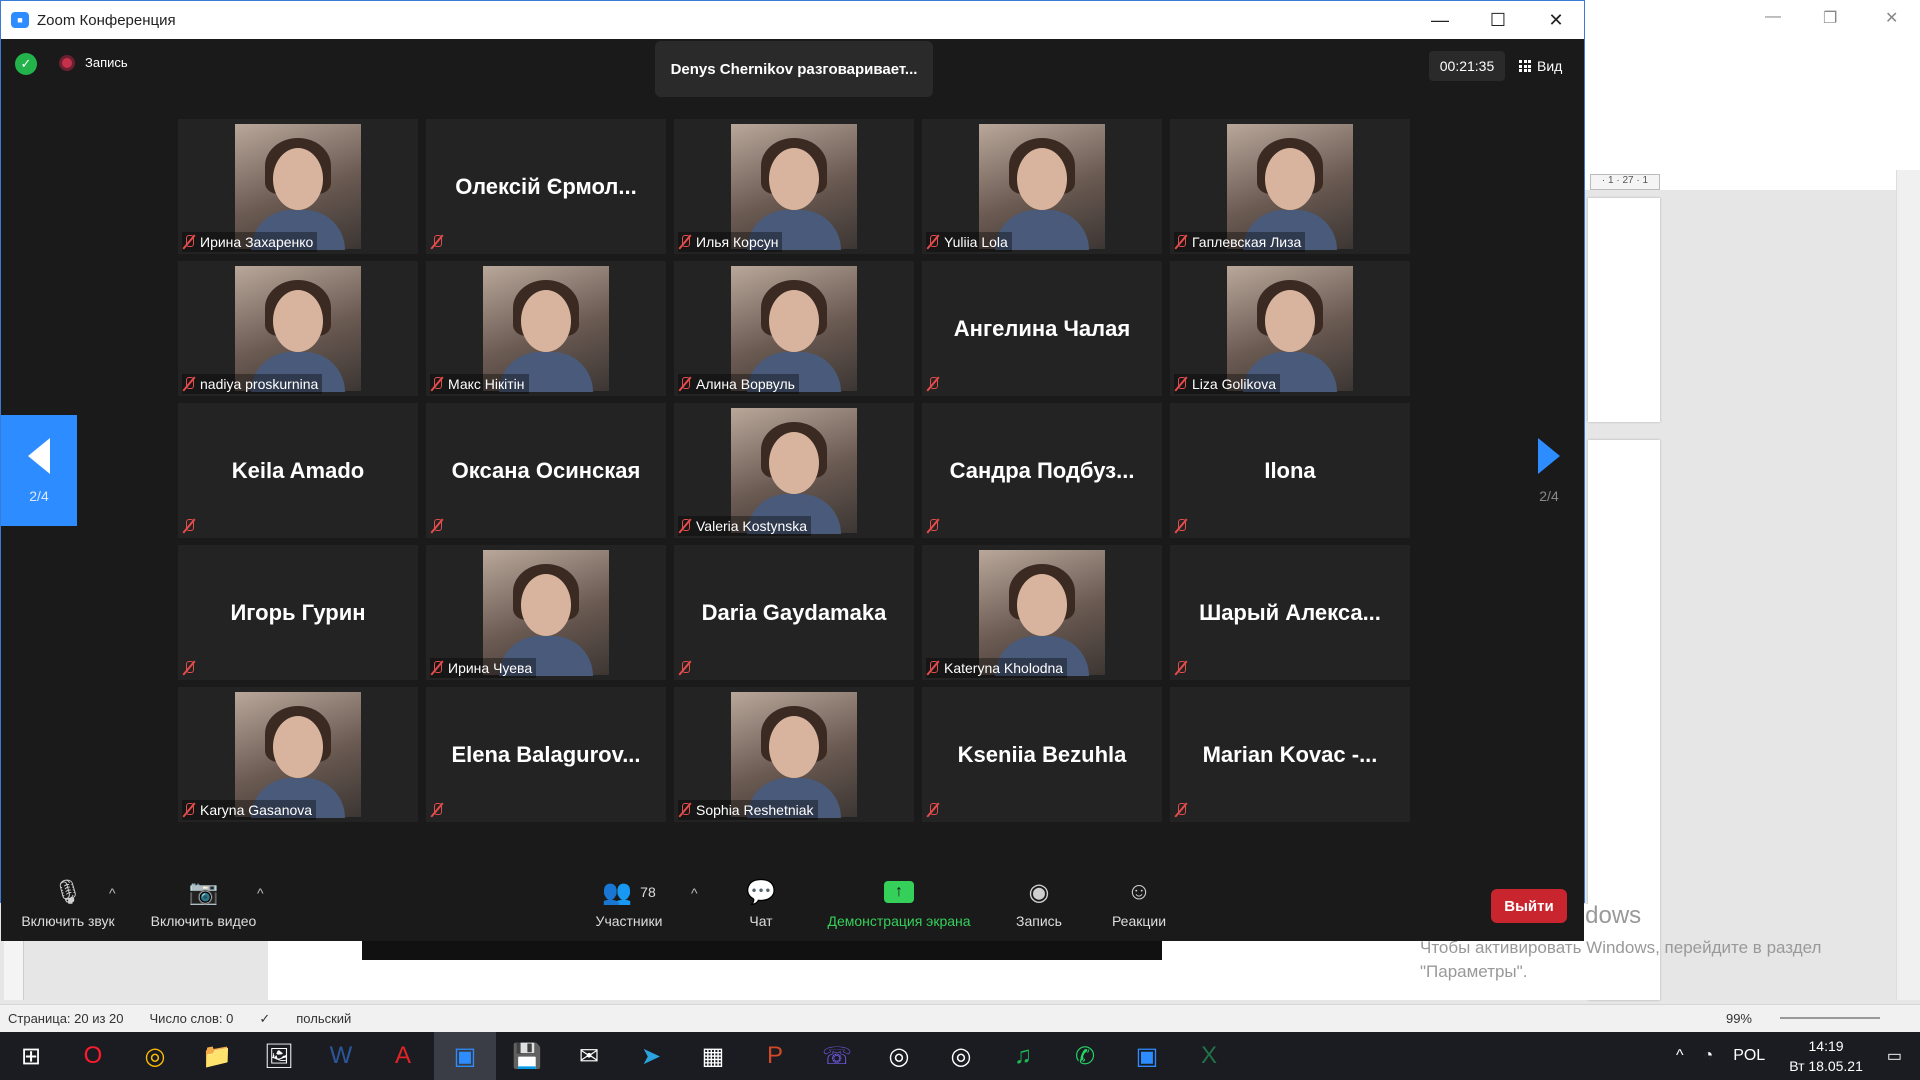 This screenshot has height=1080, width=1920. What do you see at coordinates (837, 1056) in the screenshot?
I see `viber-icon: ☏` at bounding box center [837, 1056].